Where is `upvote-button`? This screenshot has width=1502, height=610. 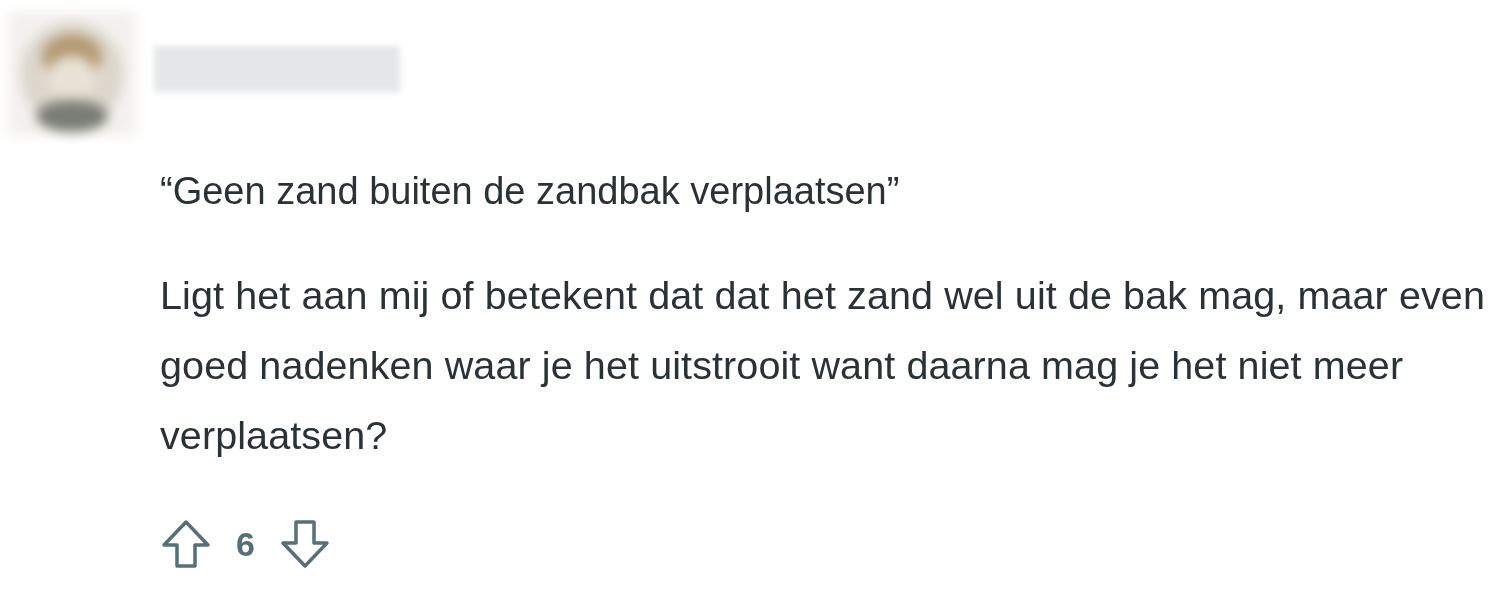
upvote-button is located at coordinates (186, 544).